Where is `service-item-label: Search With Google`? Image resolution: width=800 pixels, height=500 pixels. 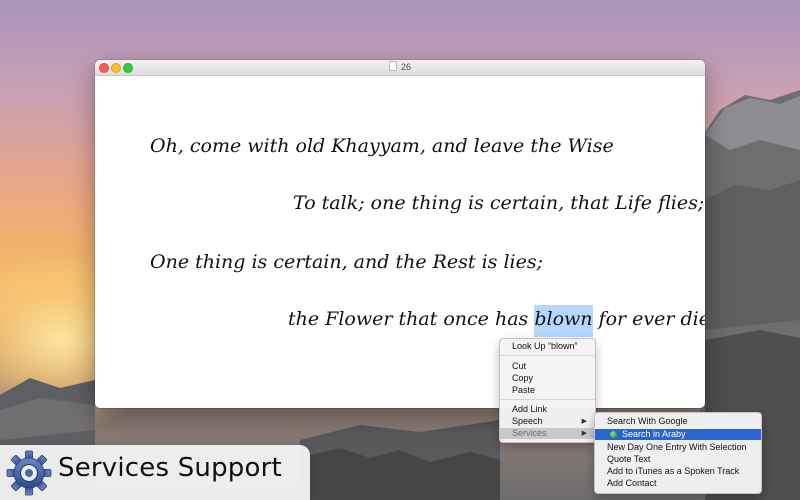 service-item-label: Search With Google is located at coordinates (647, 421).